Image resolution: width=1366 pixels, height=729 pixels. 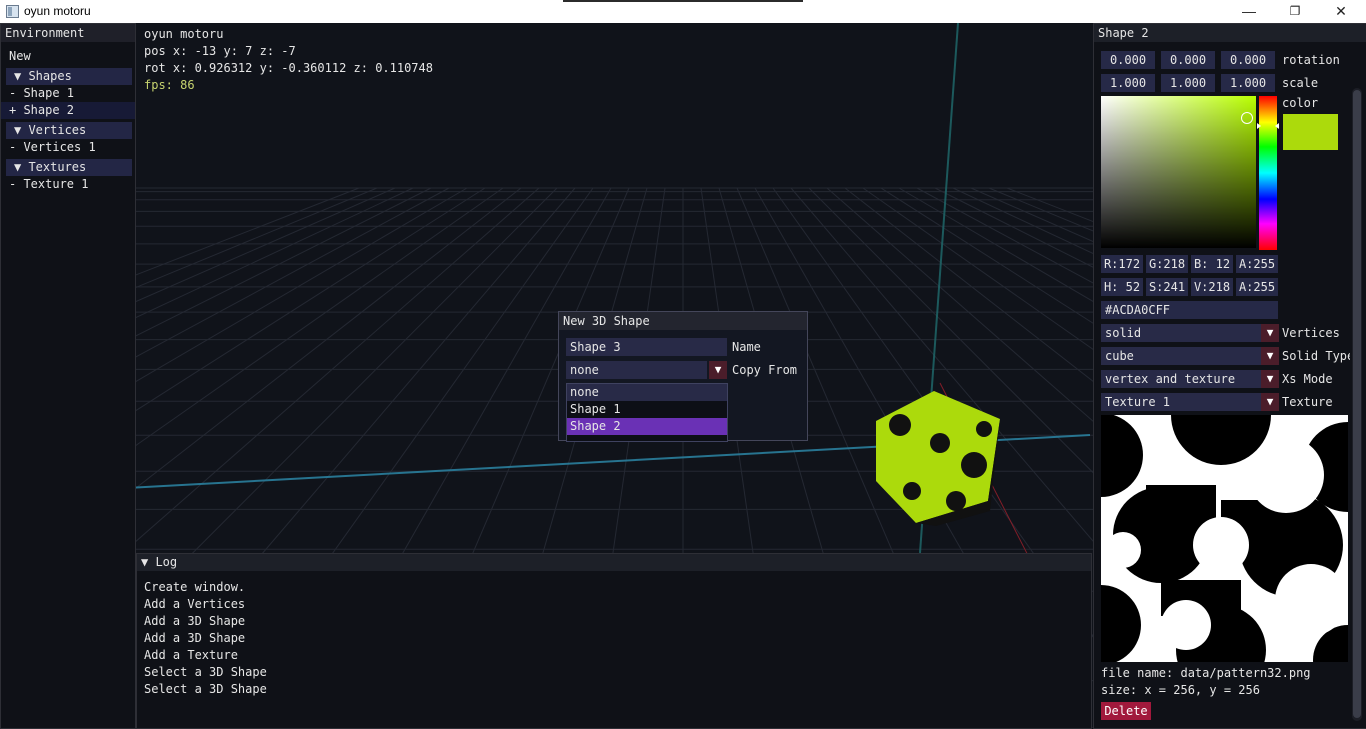 What do you see at coordinates (1268, 173) in the screenshot?
I see `hue-slider` at bounding box center [1268, 173].